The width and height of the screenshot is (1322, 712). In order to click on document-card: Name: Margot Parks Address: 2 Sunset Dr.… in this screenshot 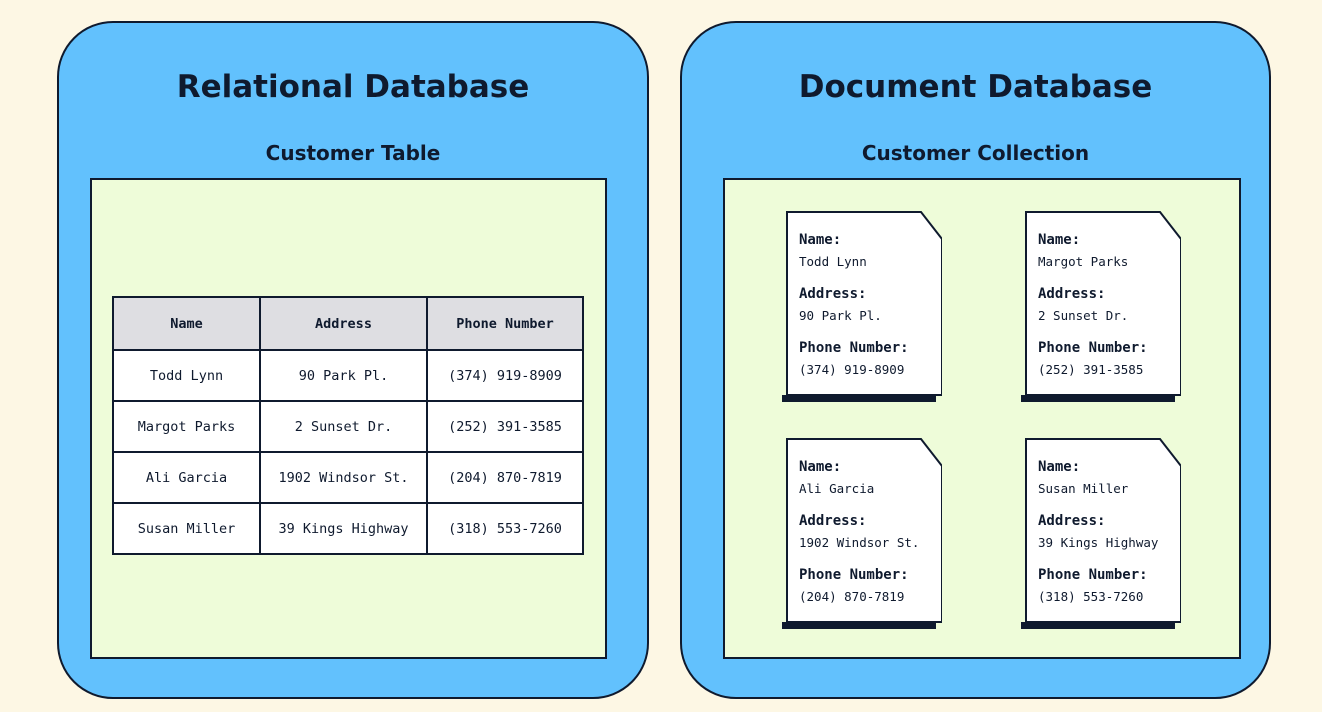, I will do `click(1101, 306)`.